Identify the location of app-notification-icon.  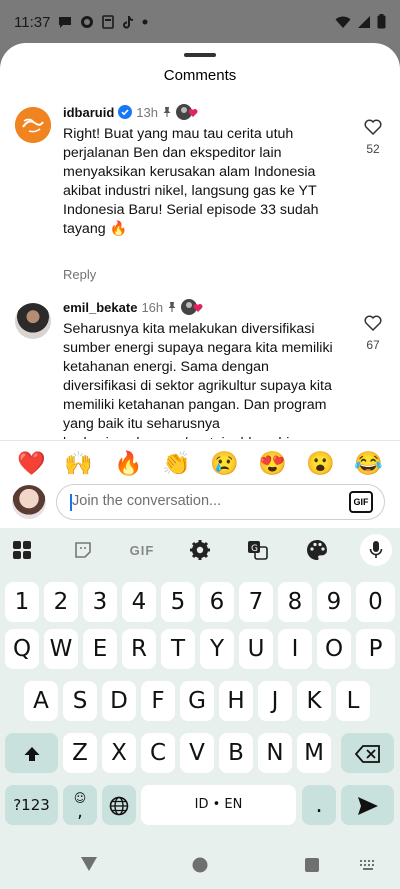
(87, 22).